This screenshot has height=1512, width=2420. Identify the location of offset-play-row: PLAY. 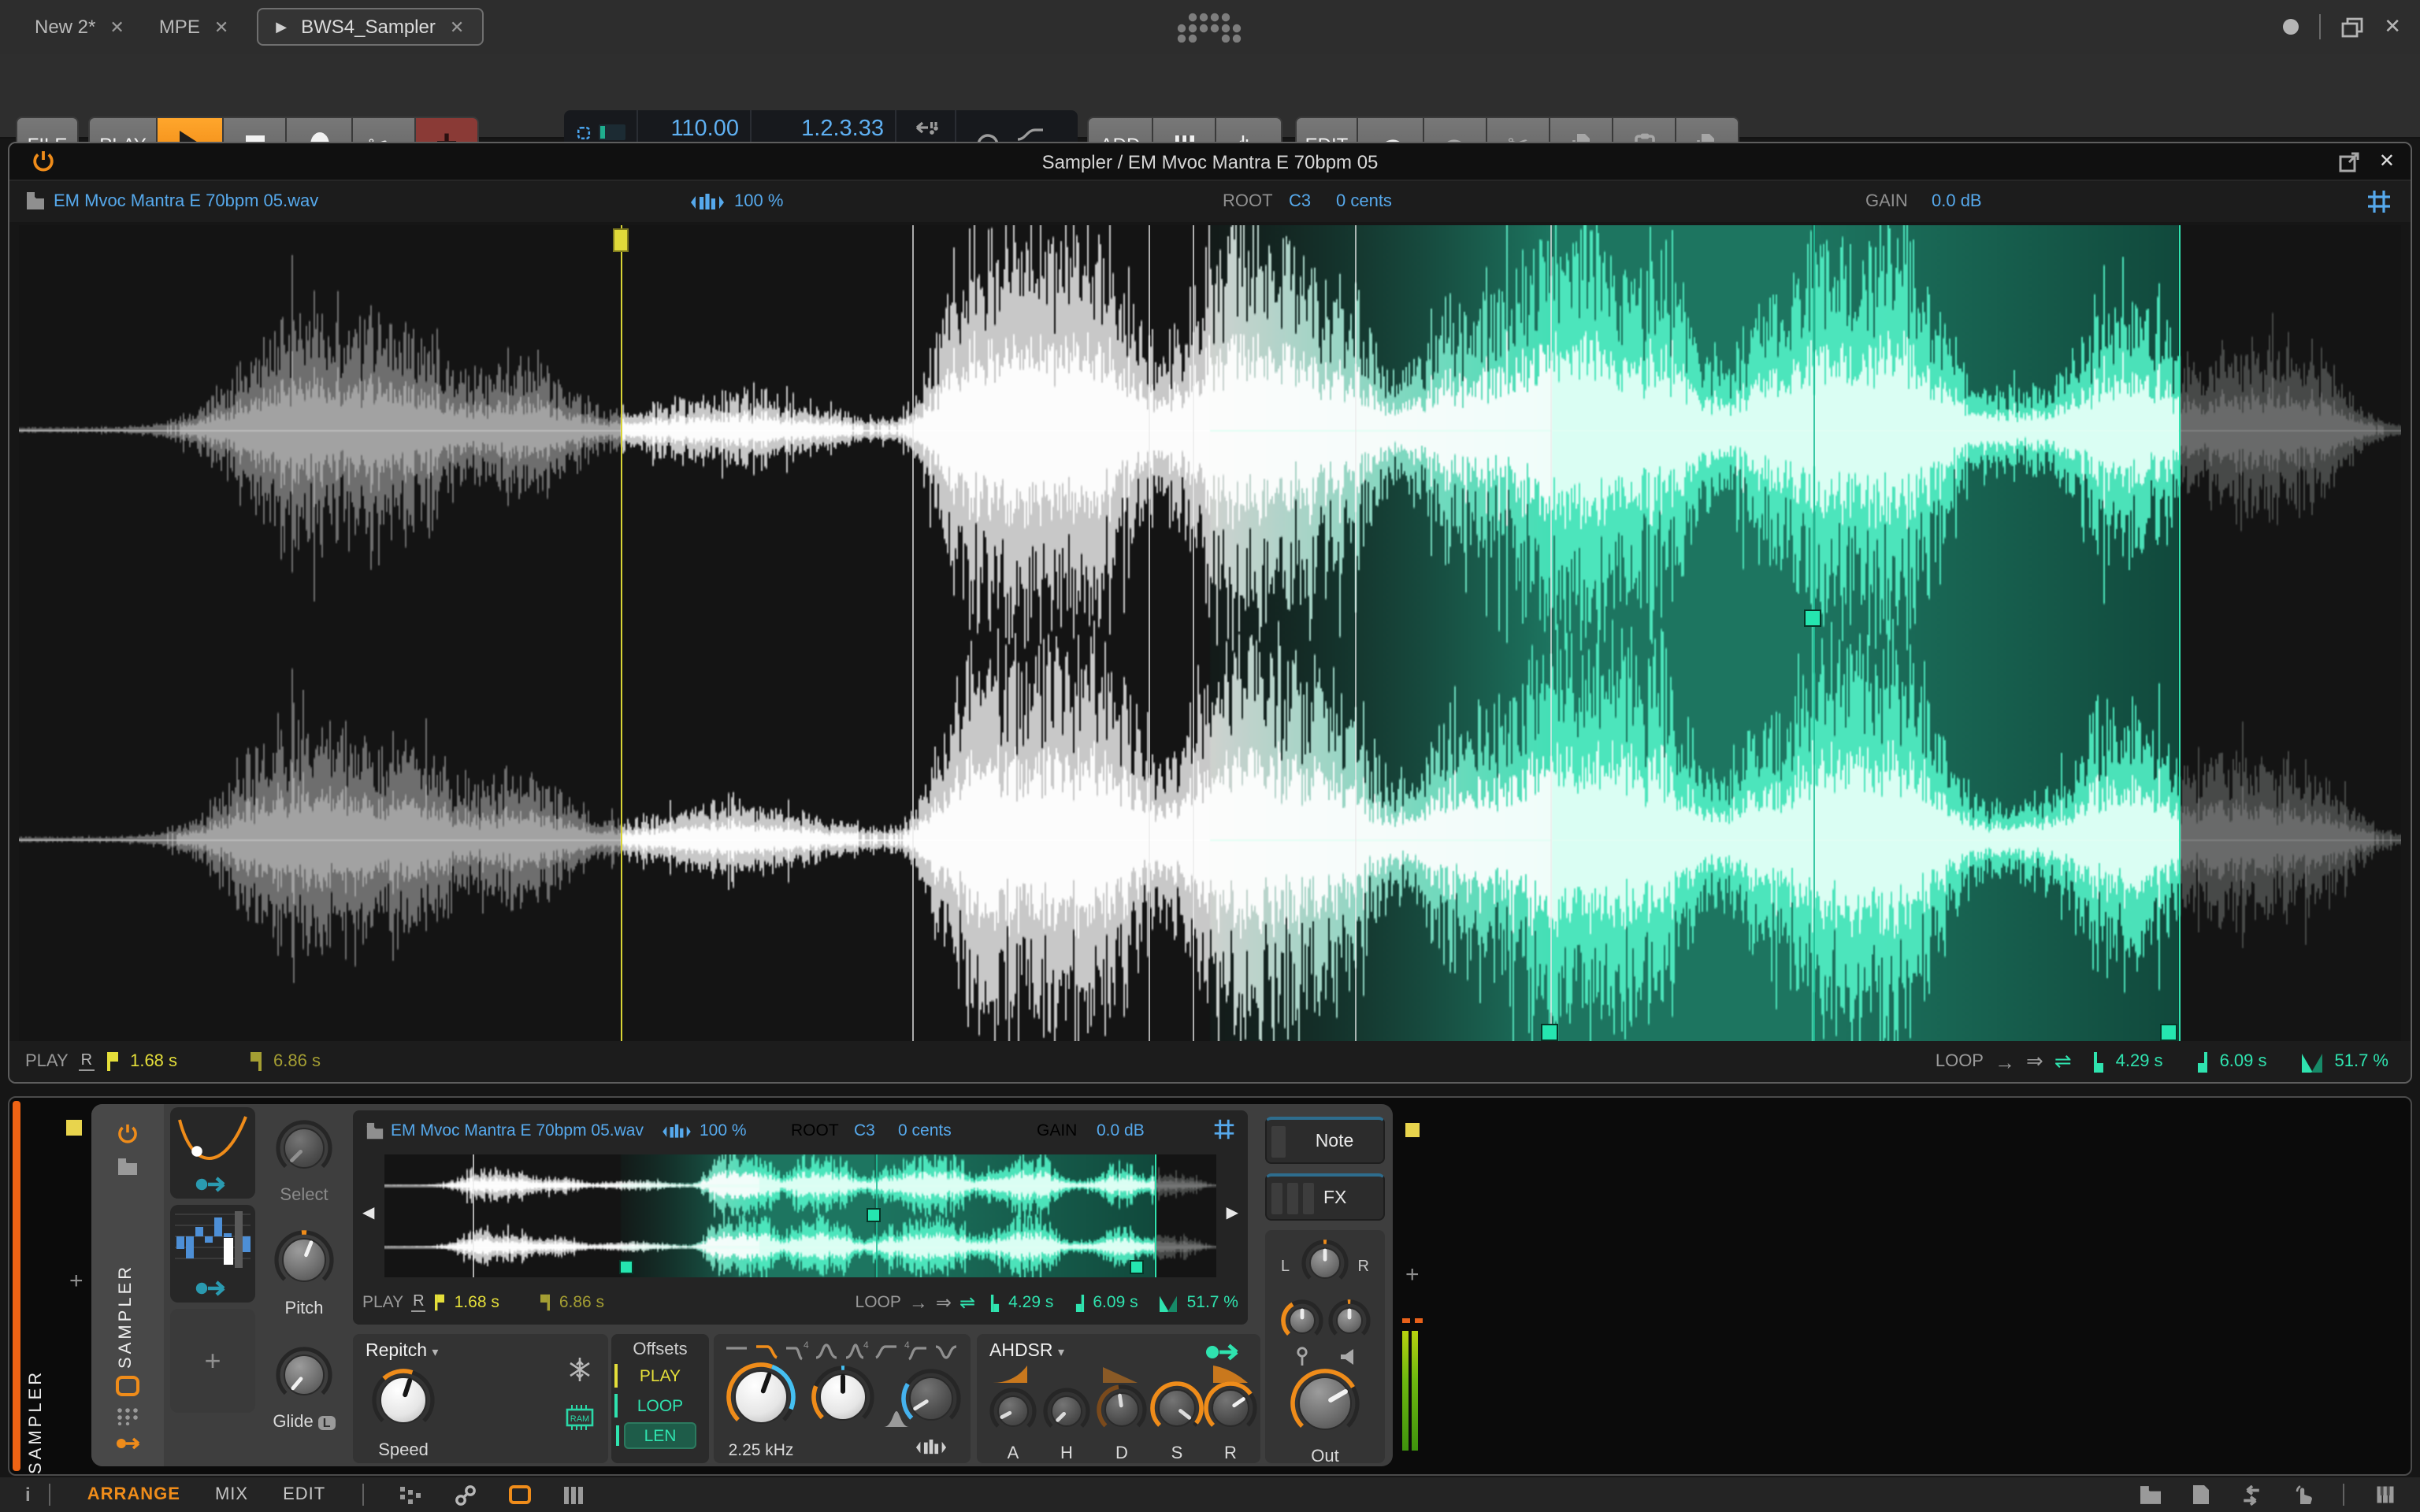
(655, 1375).